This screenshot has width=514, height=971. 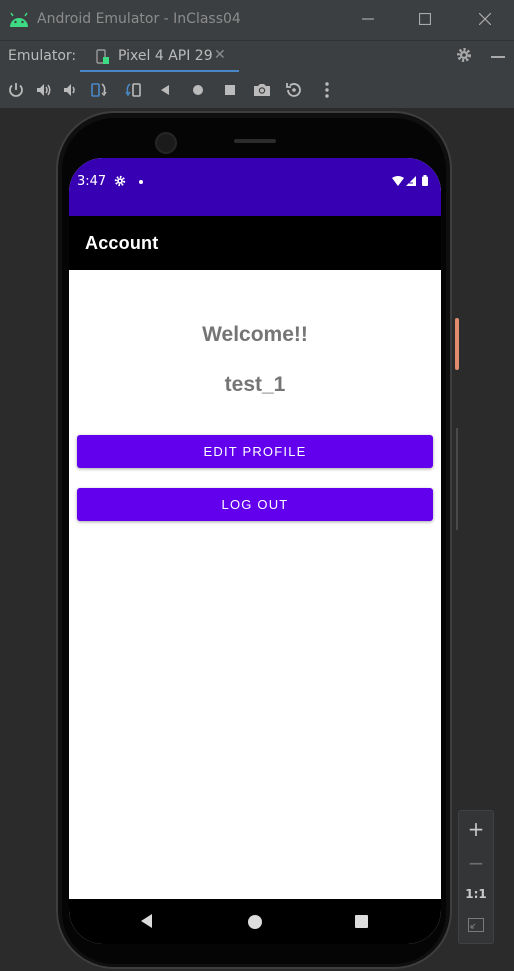 I want to click on window-title: Android Emulator - InClass04, so click(x=139, y=19).